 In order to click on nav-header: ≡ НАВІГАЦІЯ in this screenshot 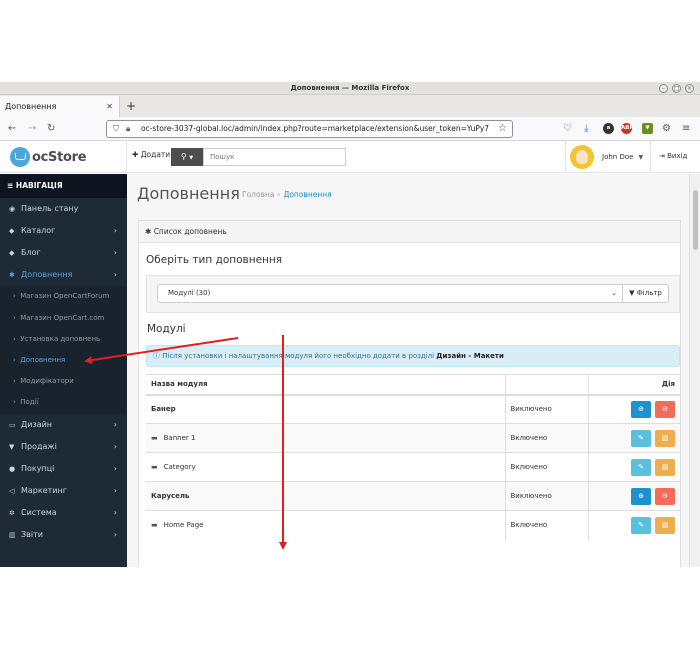, I will do `click(63, 186)`.